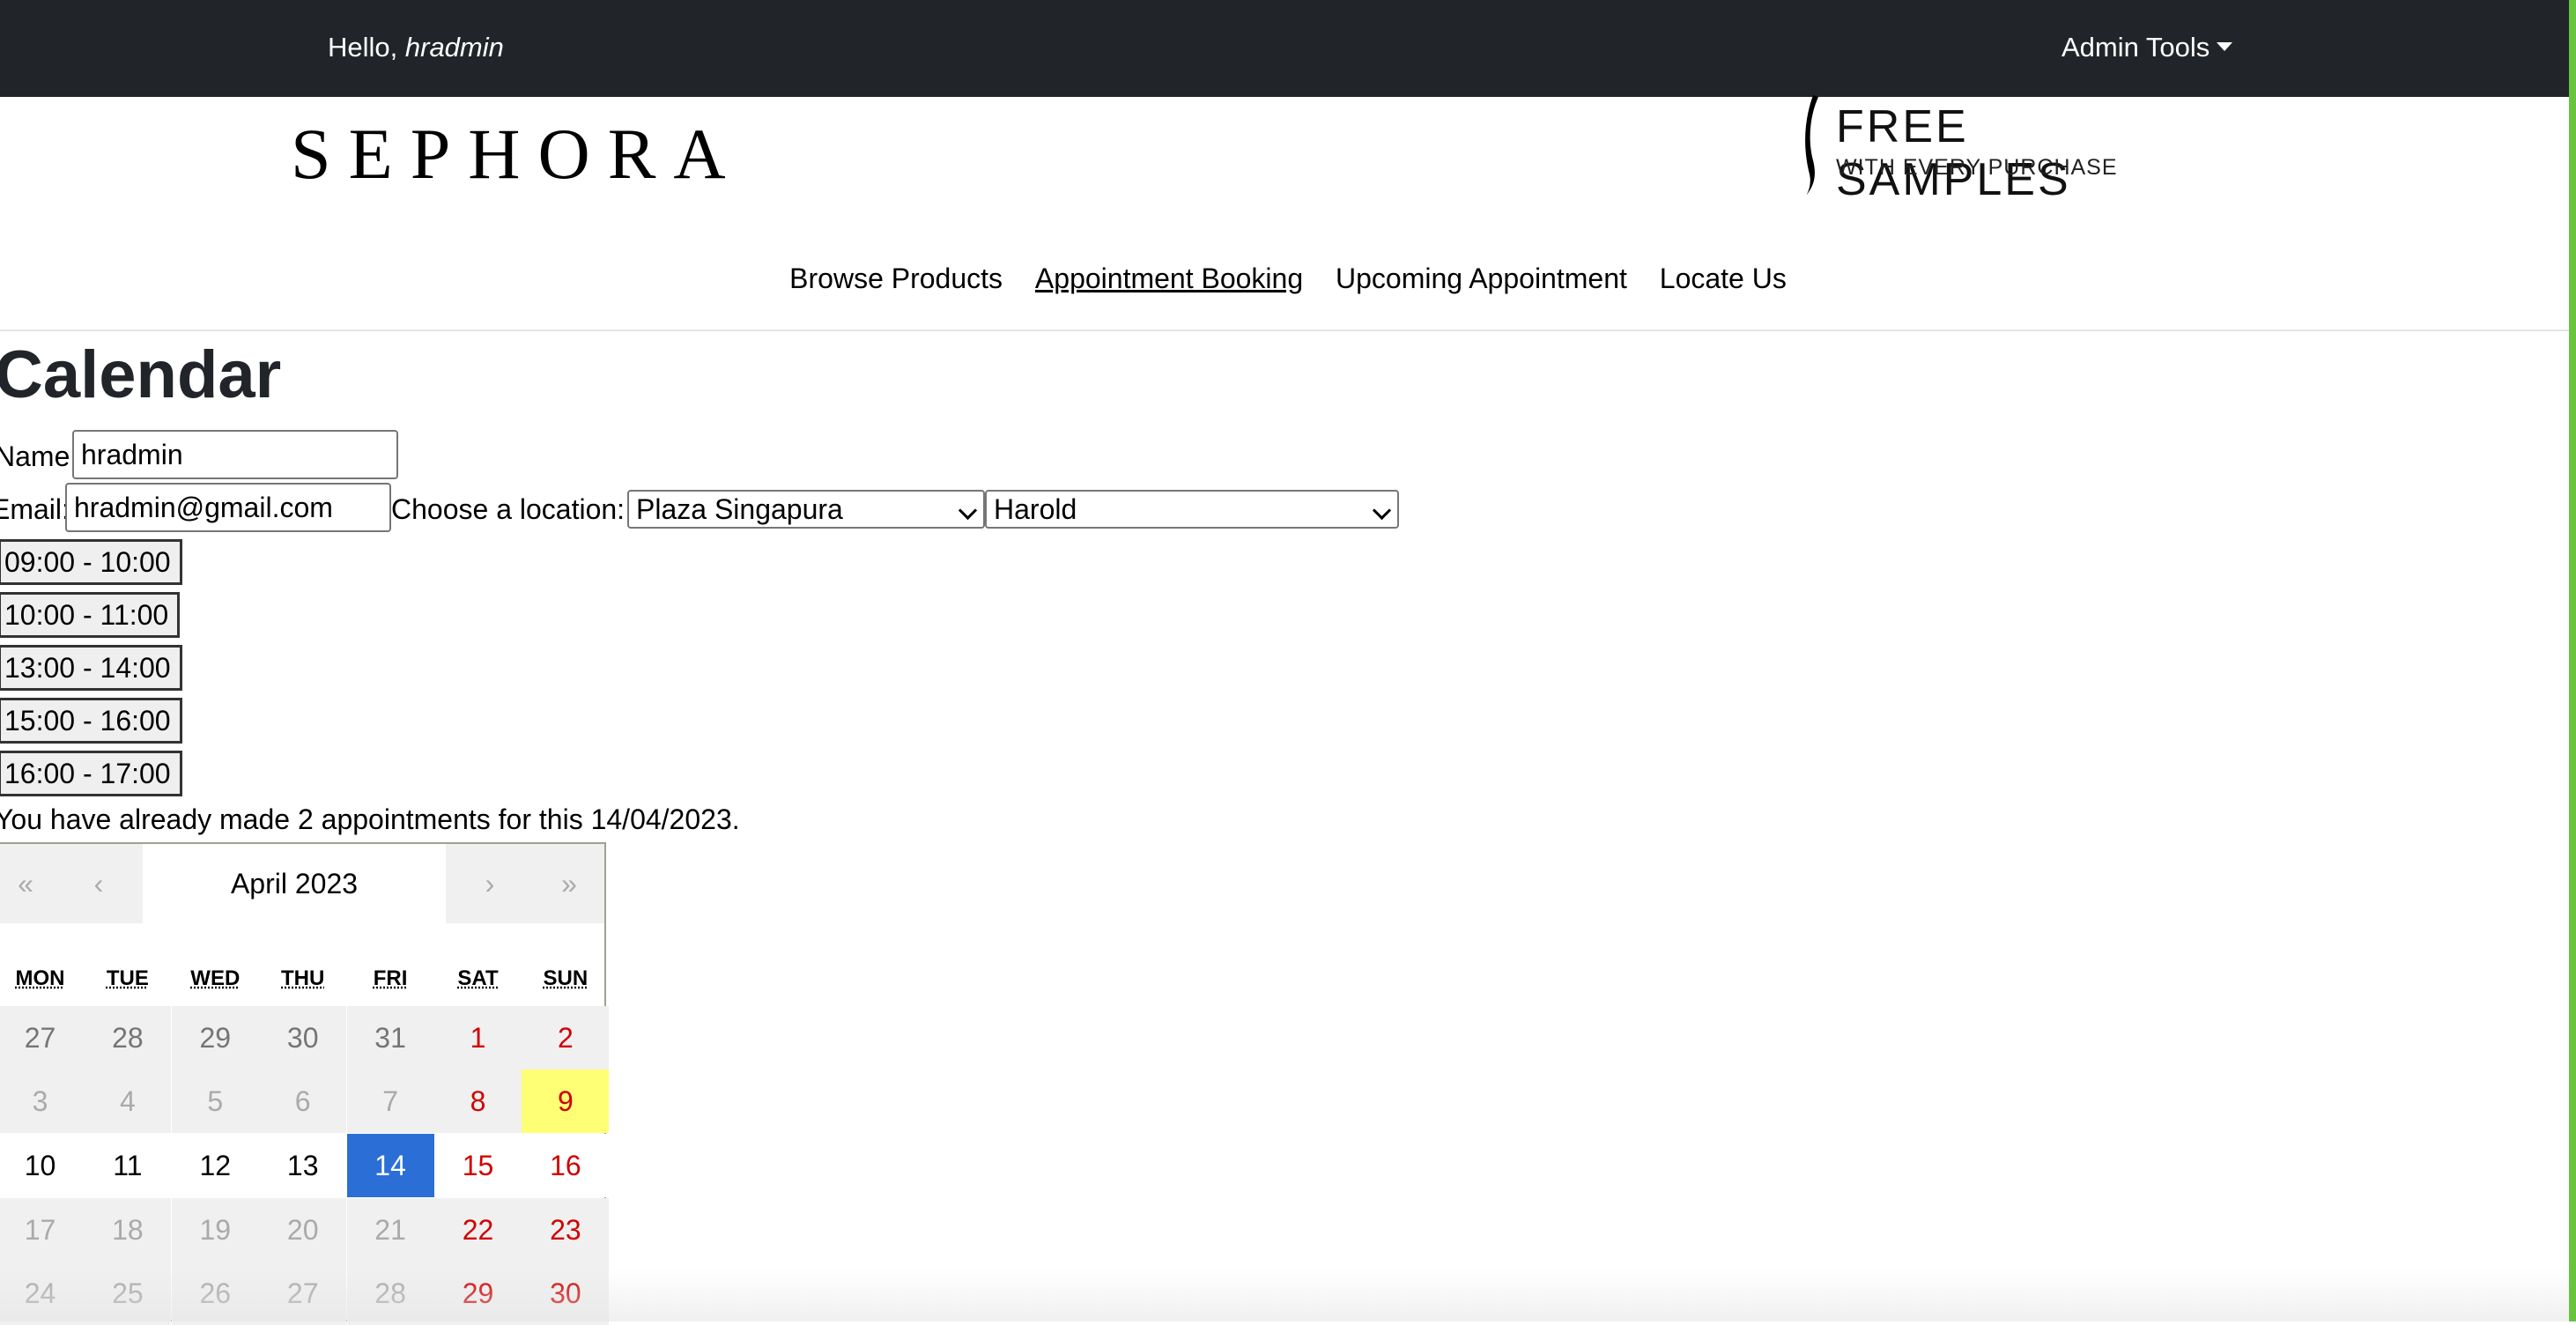 This screenshot has height=1325, width=2576. I want to click on calendar-day: 8, so click(478, 1101).